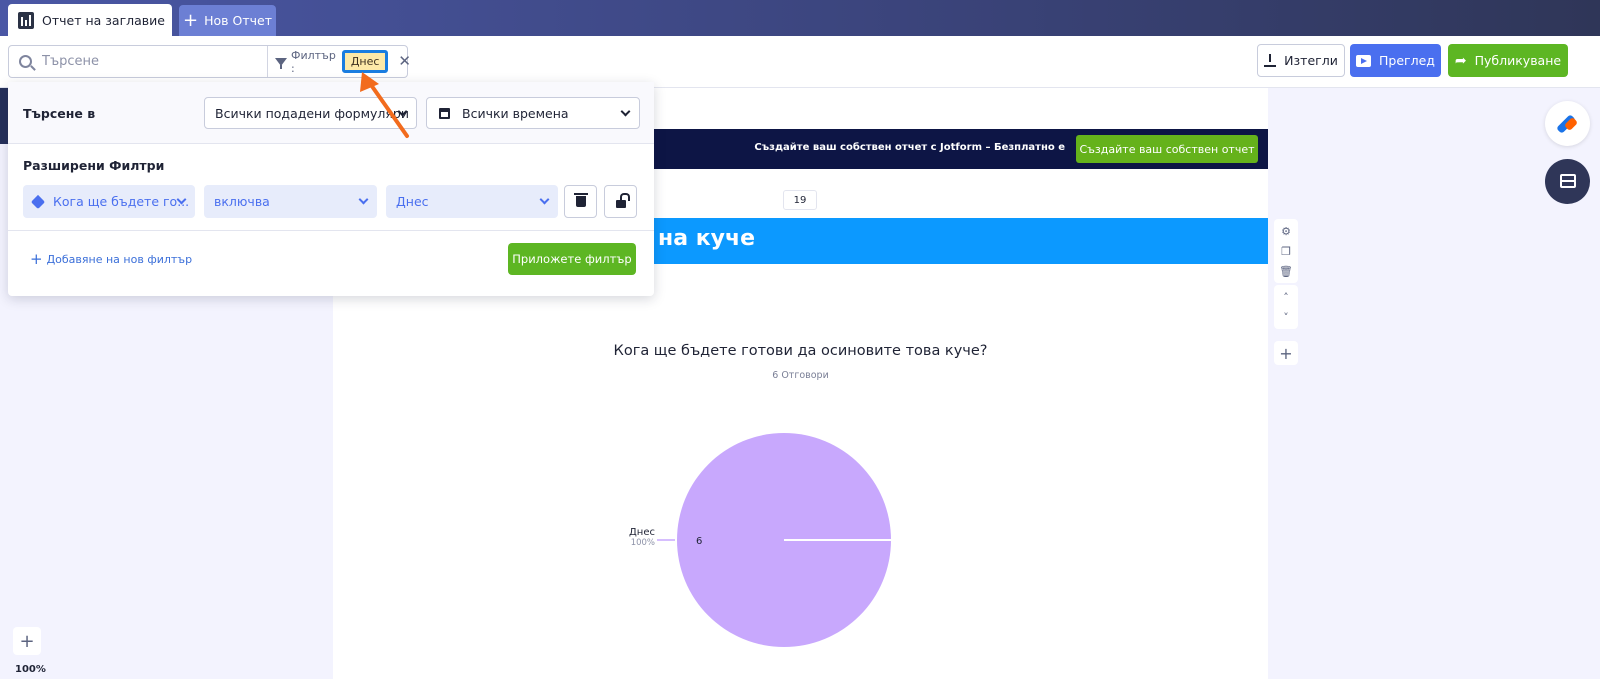  What do you see at coordinates (572, 259) in the screenshot?
I see `apply-filter-button: Приложете филтър` at bounding box center [572, 259].